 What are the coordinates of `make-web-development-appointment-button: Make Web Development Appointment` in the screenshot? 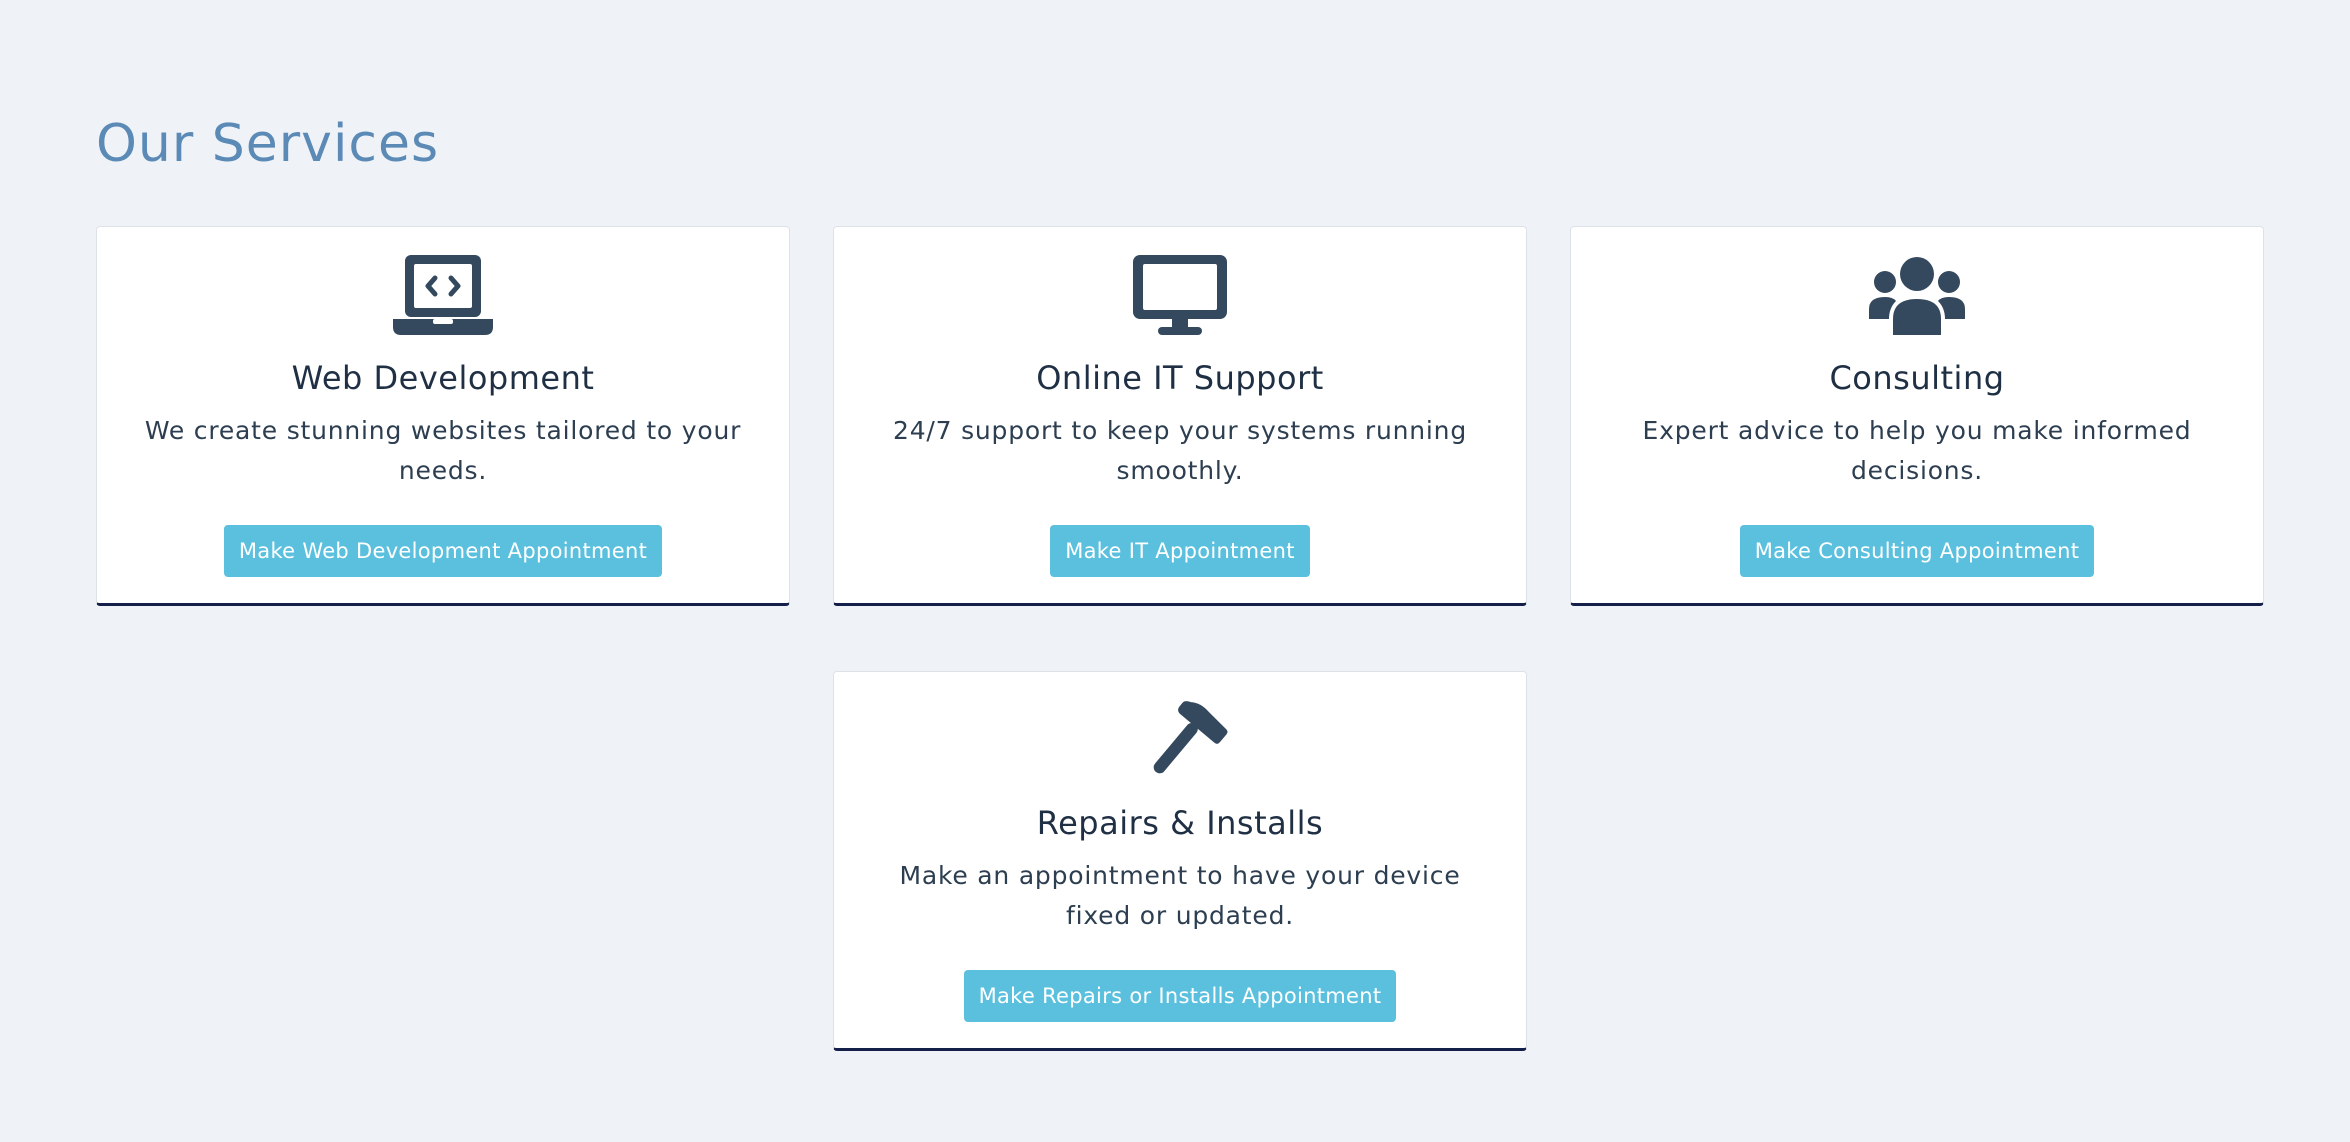 It's located at (443, 551).